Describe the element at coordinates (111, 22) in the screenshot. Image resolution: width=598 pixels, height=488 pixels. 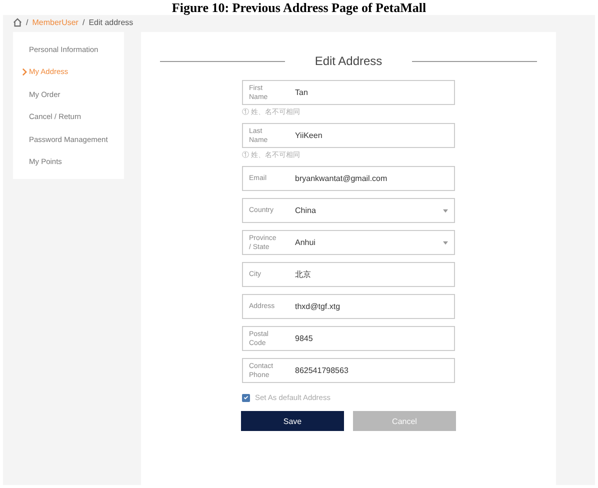
I see `breadcrumb-current: Edit address` at that location.